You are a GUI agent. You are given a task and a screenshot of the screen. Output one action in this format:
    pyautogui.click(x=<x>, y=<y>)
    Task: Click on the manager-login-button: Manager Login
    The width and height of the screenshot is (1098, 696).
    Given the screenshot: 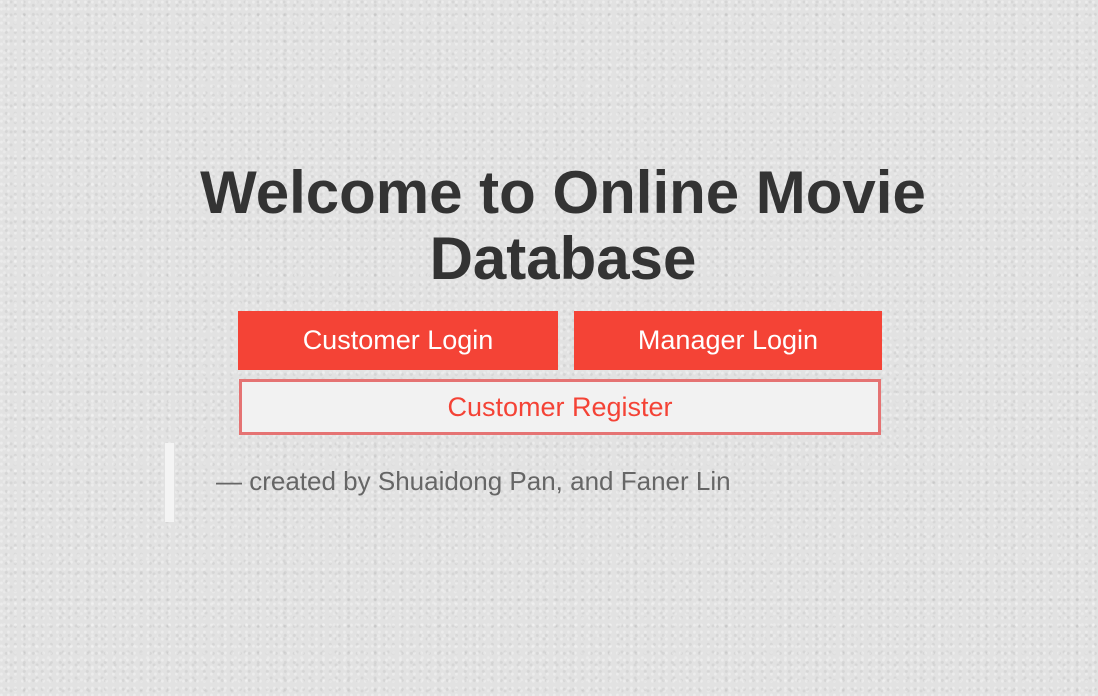 What is the action you would take?
    pyautogui.click(x=728, y=340)
    